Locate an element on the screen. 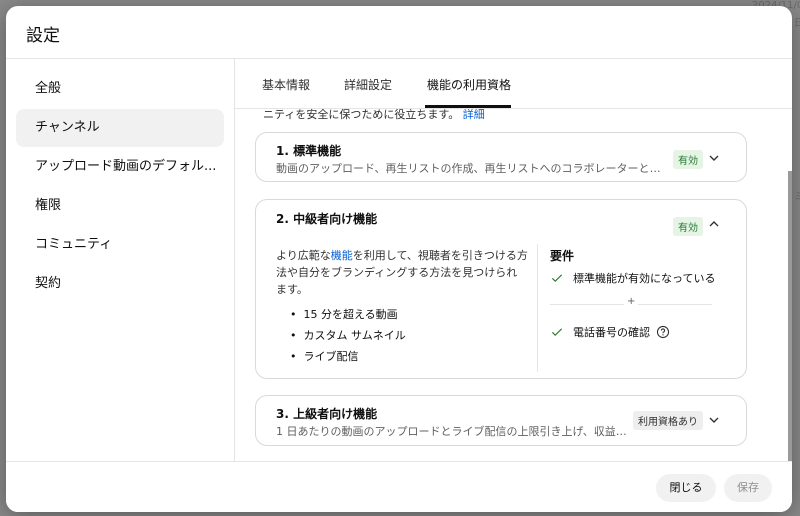 The width and height of the screenshot is (800, 516). dialog-title: 設定 is located at coordinates (43, 36).